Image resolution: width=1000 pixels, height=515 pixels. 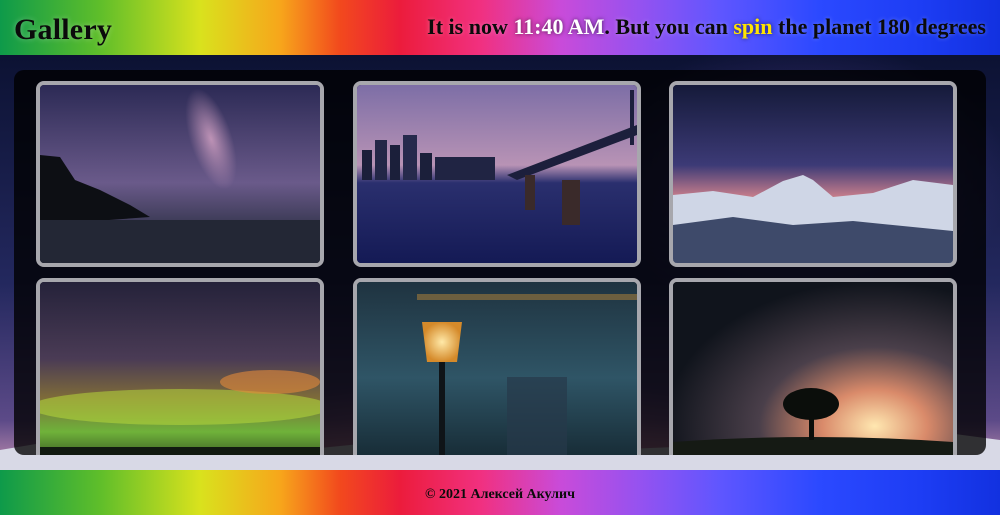 I want to click on current-time: 11:40 AM, so click(x=559, y=26).